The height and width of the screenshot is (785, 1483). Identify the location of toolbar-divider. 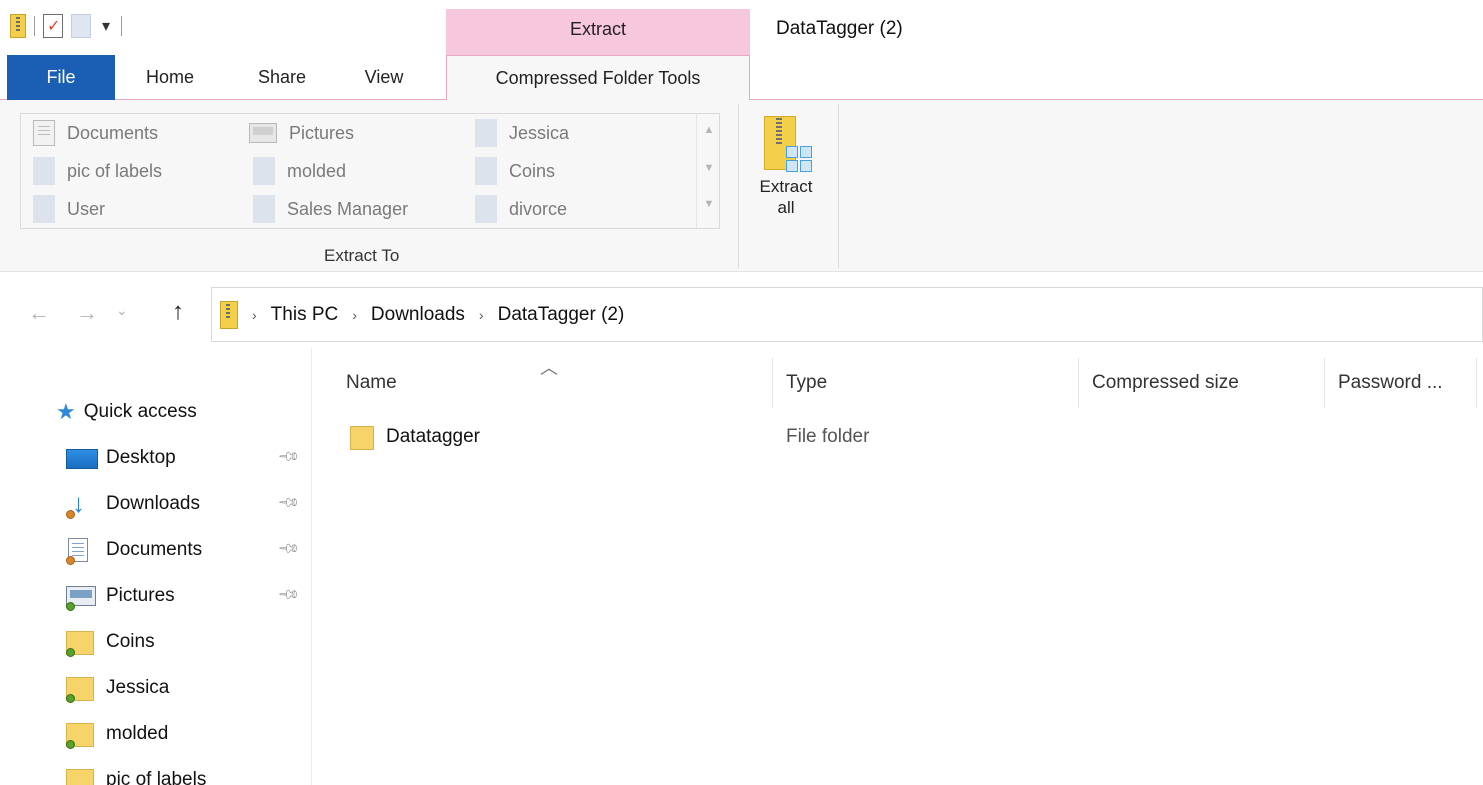
(34, 26).